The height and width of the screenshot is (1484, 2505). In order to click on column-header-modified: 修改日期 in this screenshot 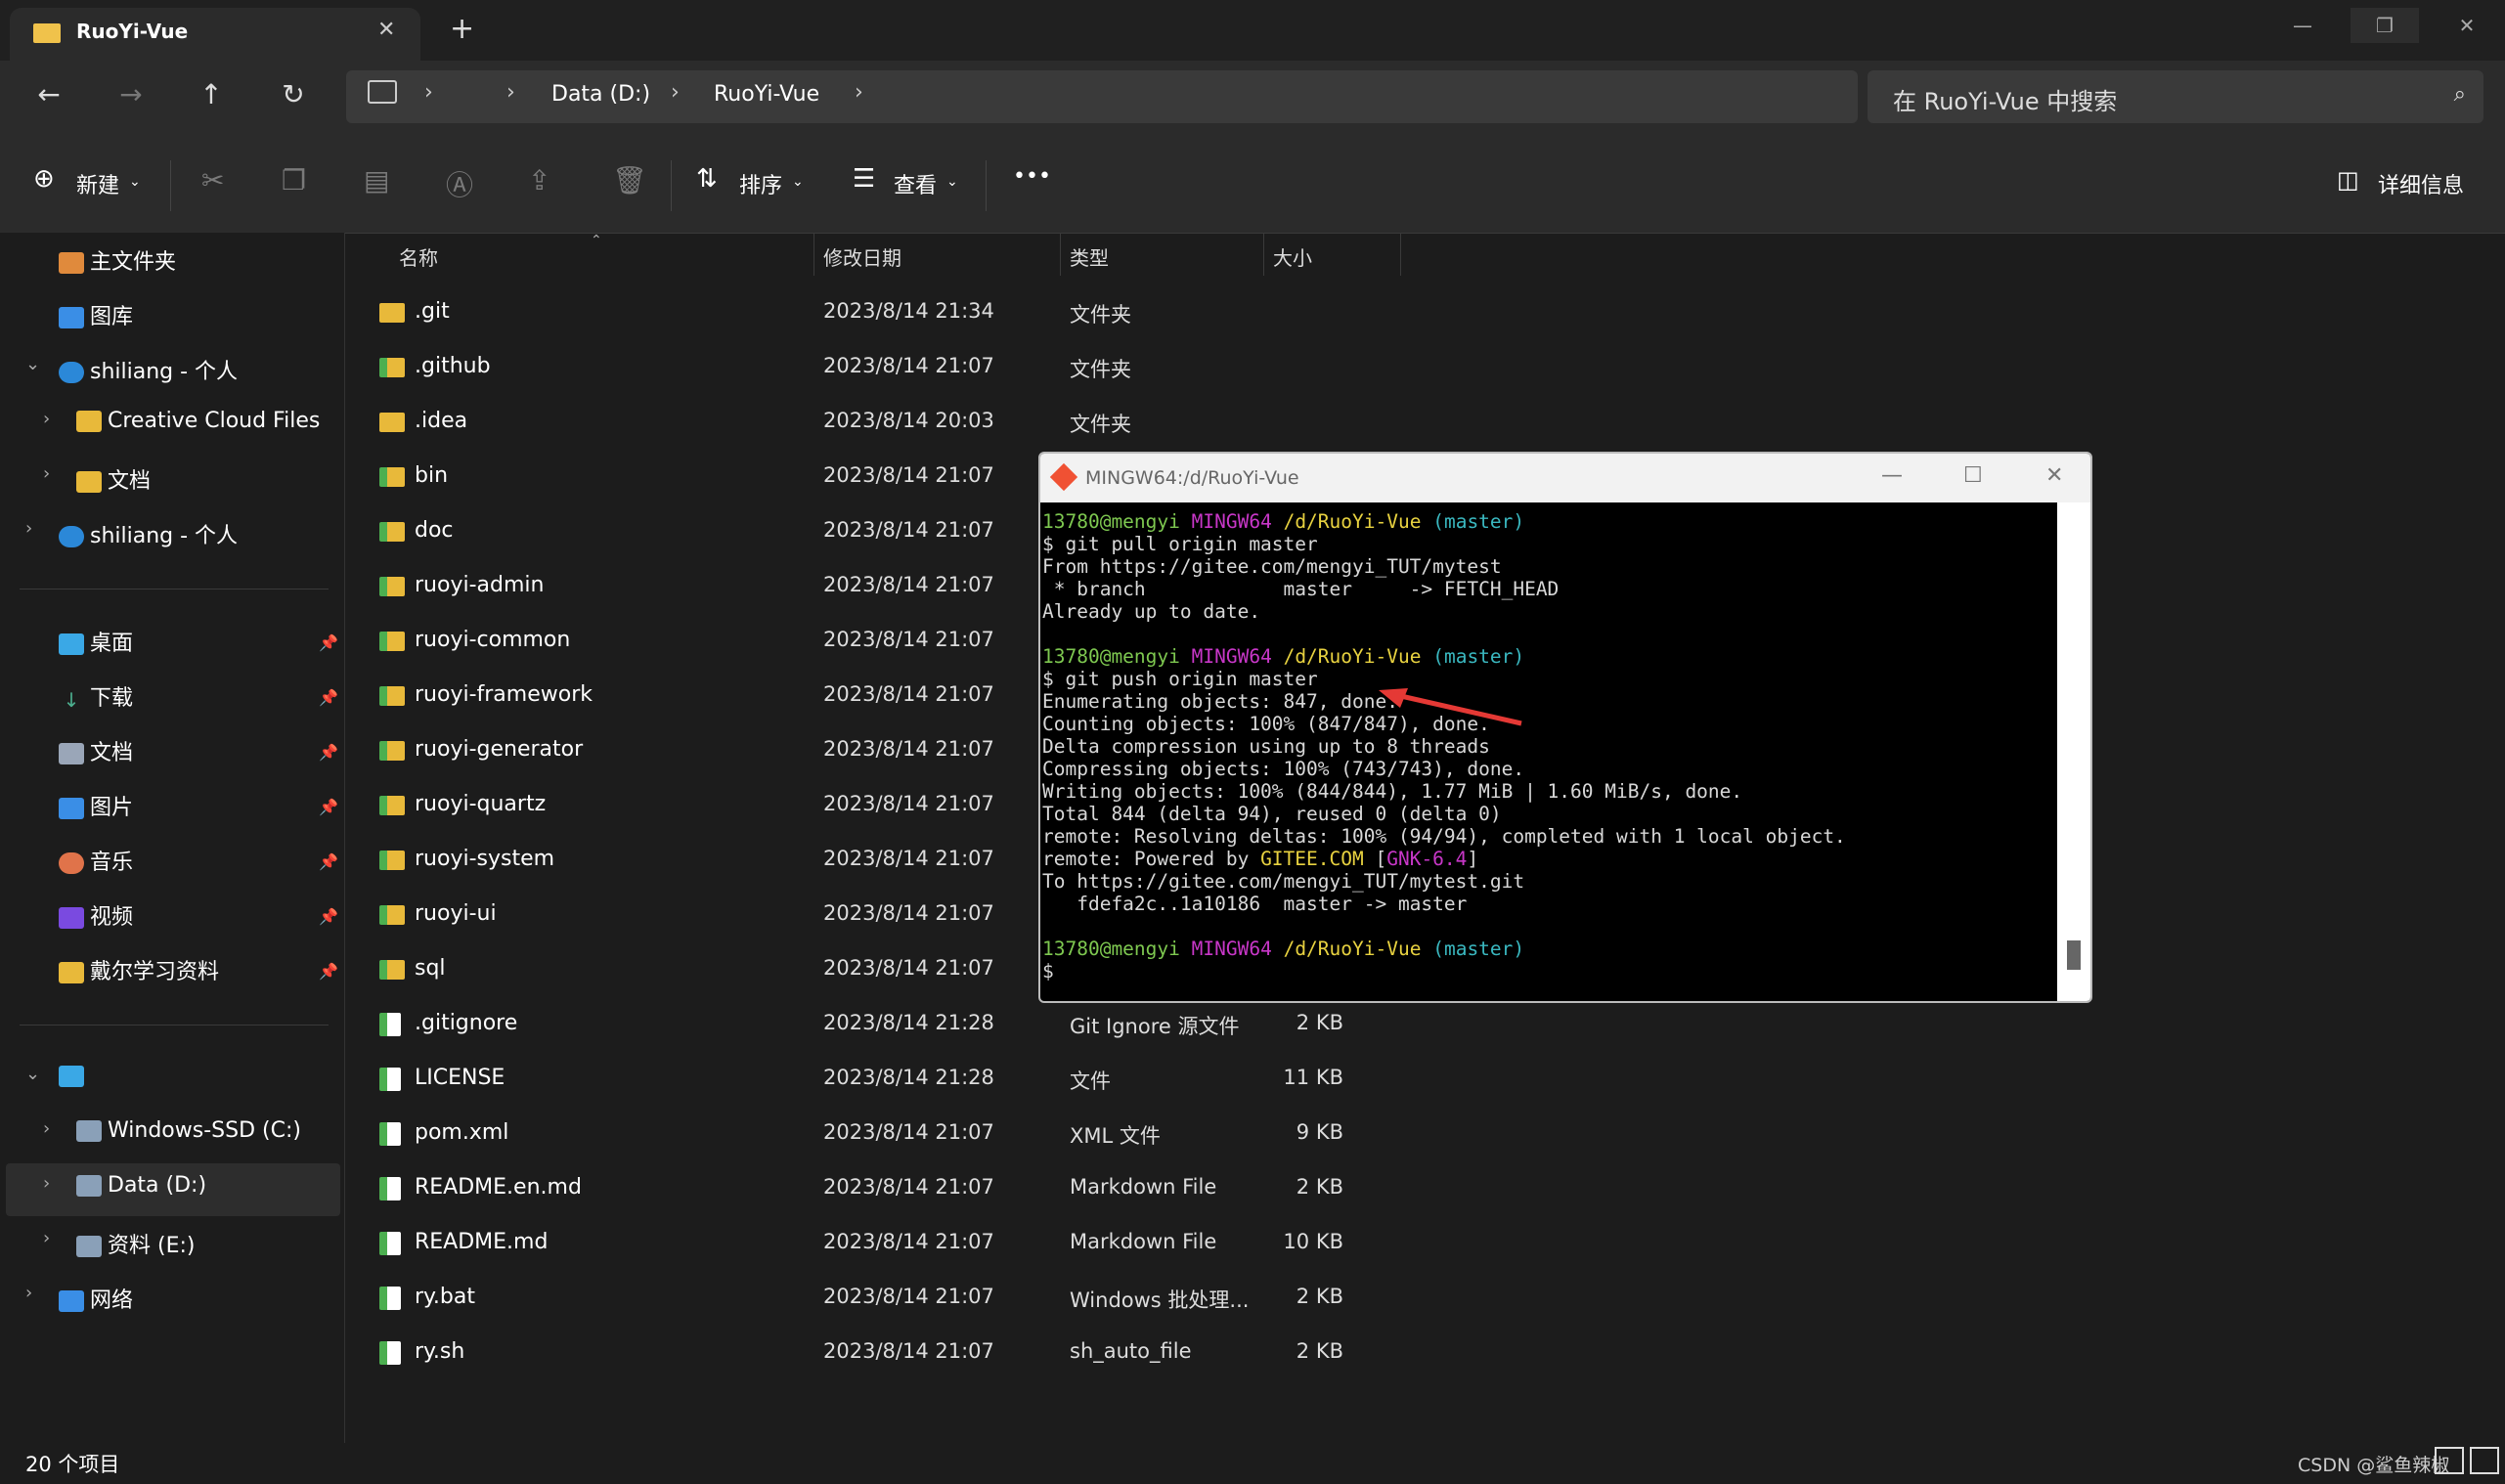, I will do `click(862, 256)`.